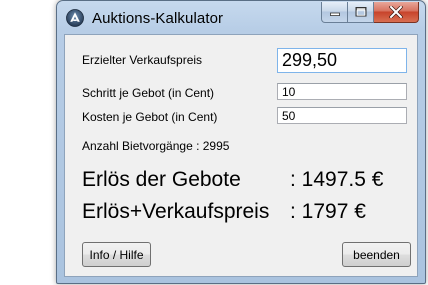  Describe the element at coordinates (142, 60) in the screenshot. I see `sale-price-label: Erzielter Verkaufspreis` at that location.